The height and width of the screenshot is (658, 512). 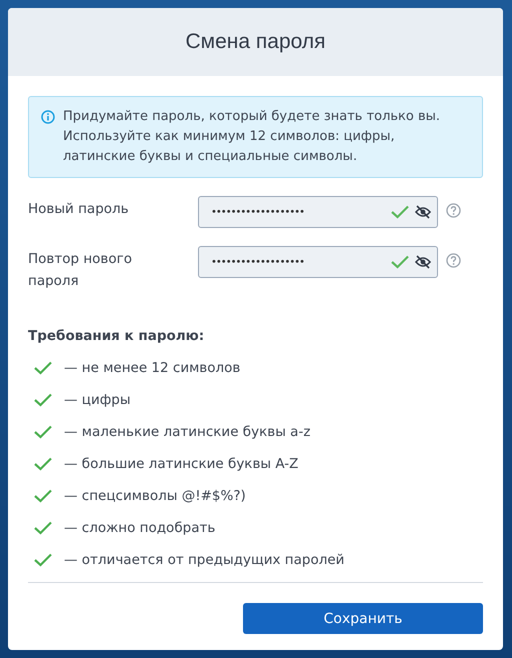 I want to click on field-label: Повтор нового пароля, so click(x=81, y=270).